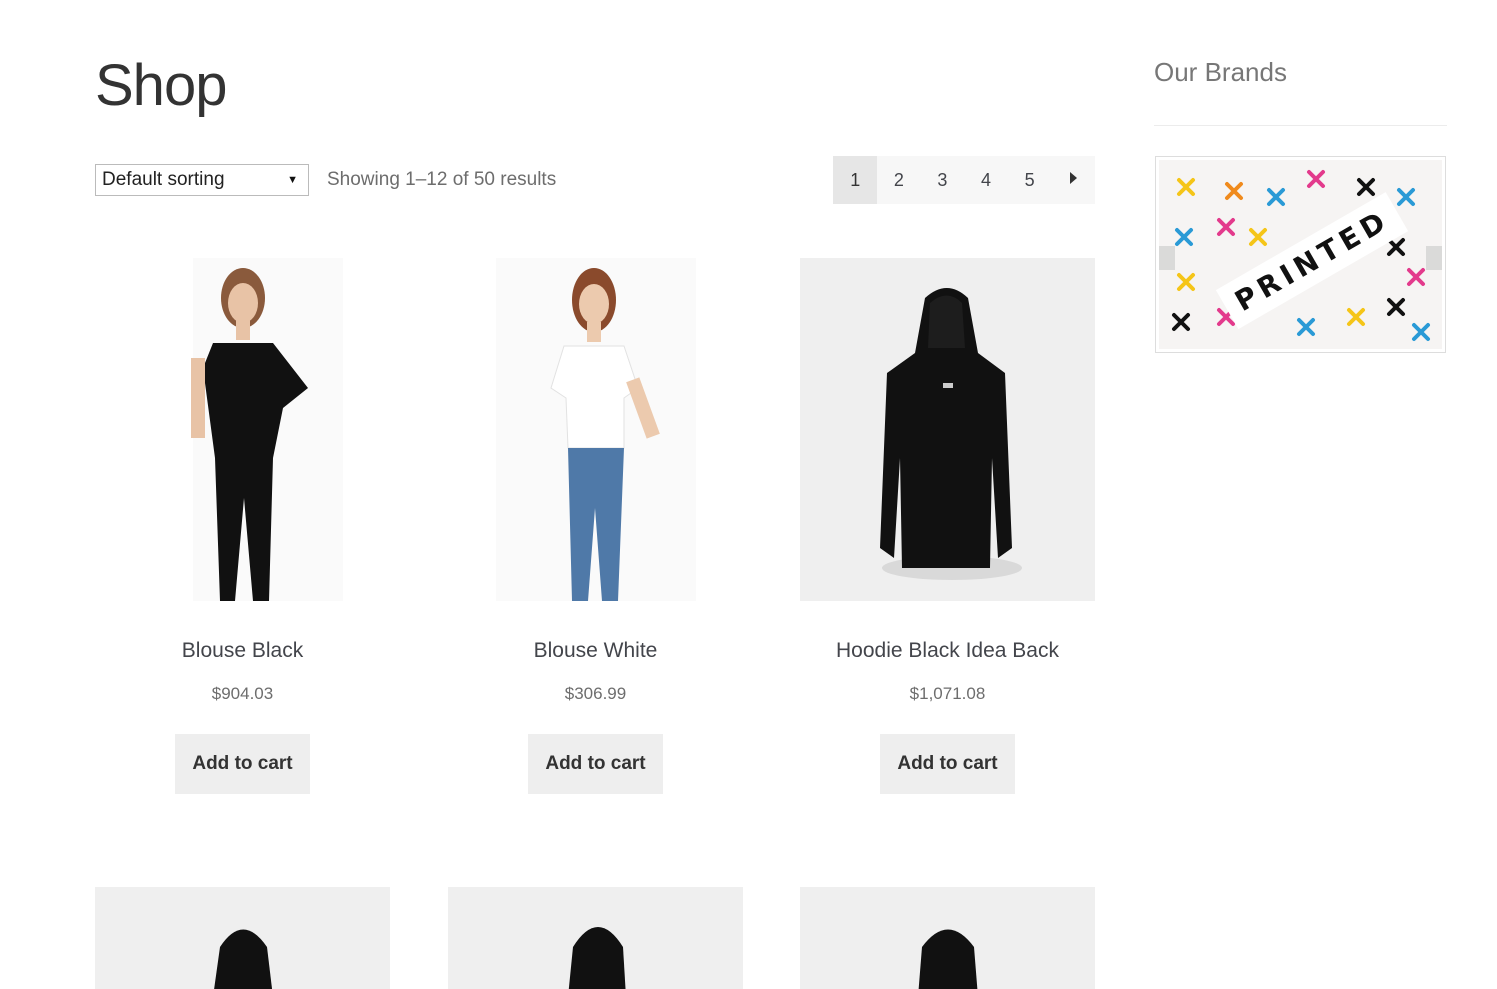  I want to click on sort-select: Default sorting ▼, so click(202, 180).